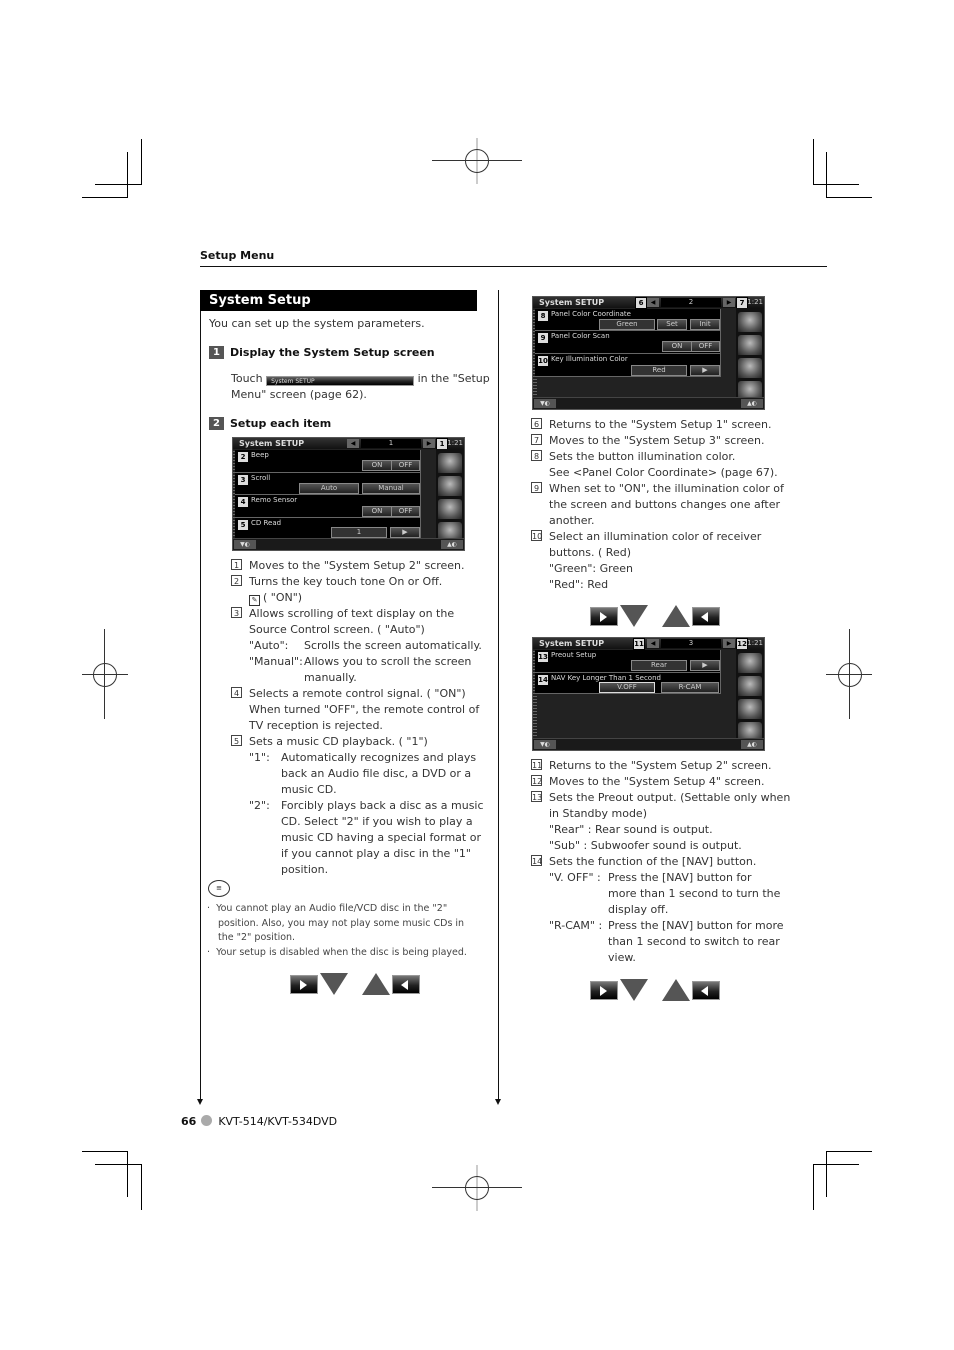 This screenshot has width=954, height=1350. I want to click on item-number: 2, so click(236, 580).